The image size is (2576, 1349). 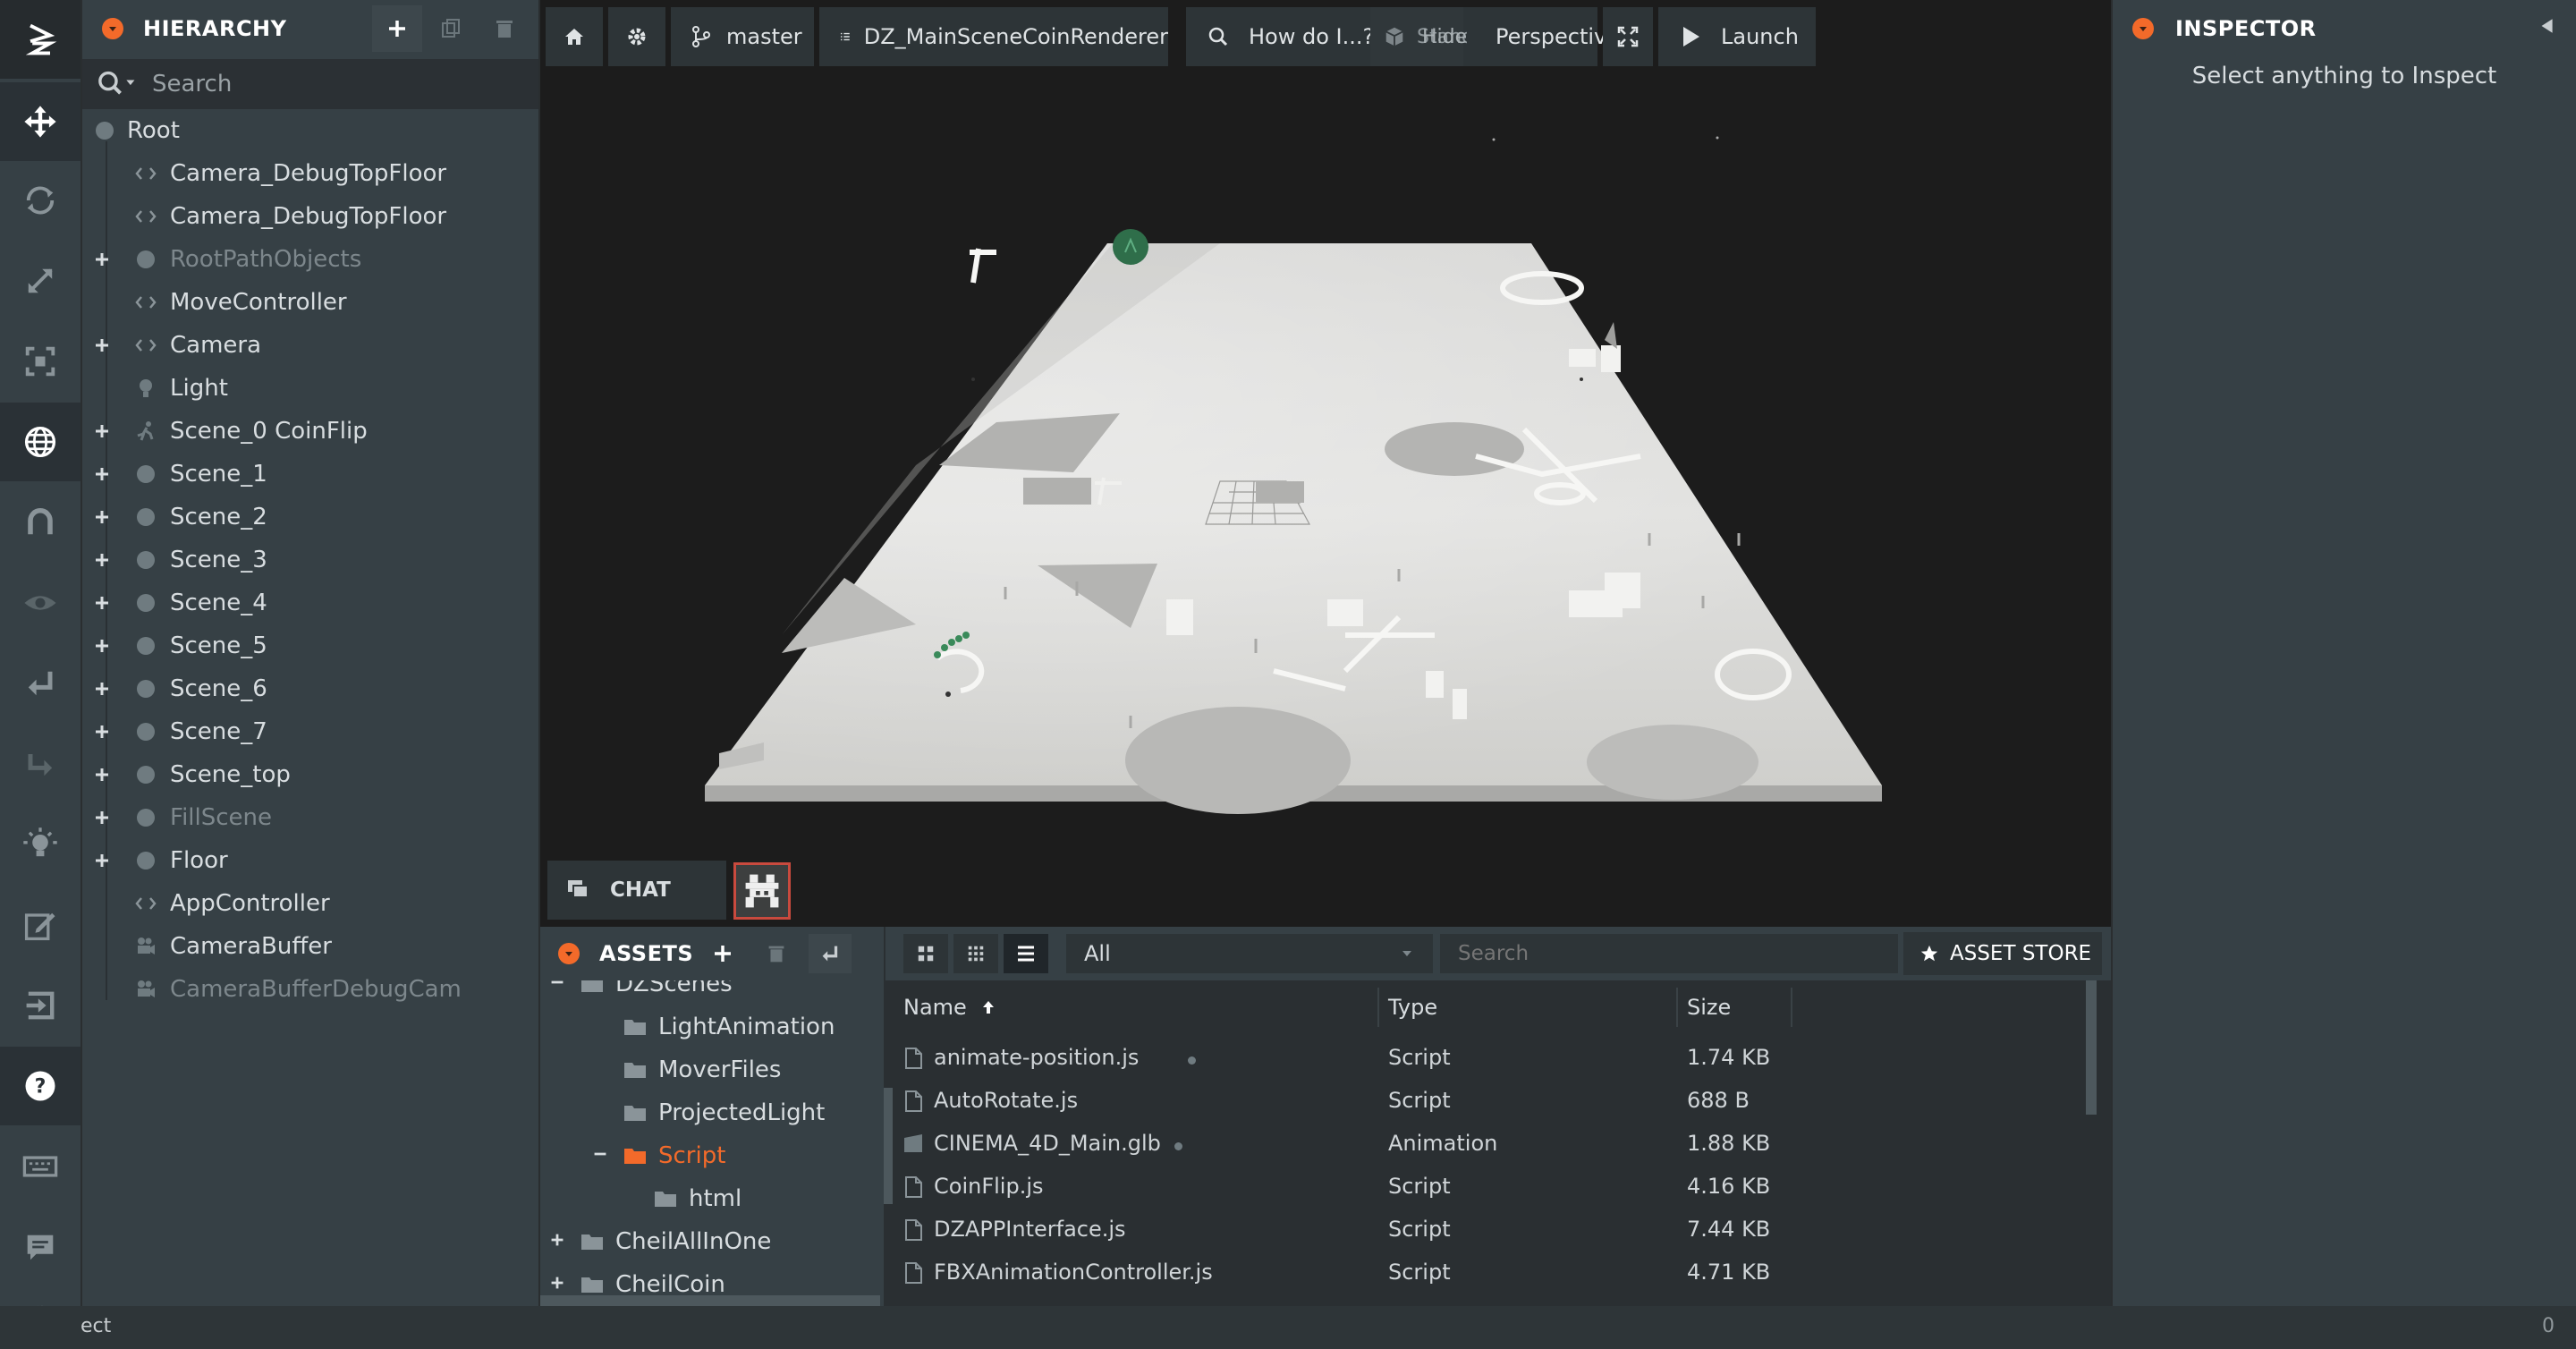 I want to click on asset-row: CINEMA_4D_Main.glb Animation 1.88 KB, so click(x=1484, y=1145).